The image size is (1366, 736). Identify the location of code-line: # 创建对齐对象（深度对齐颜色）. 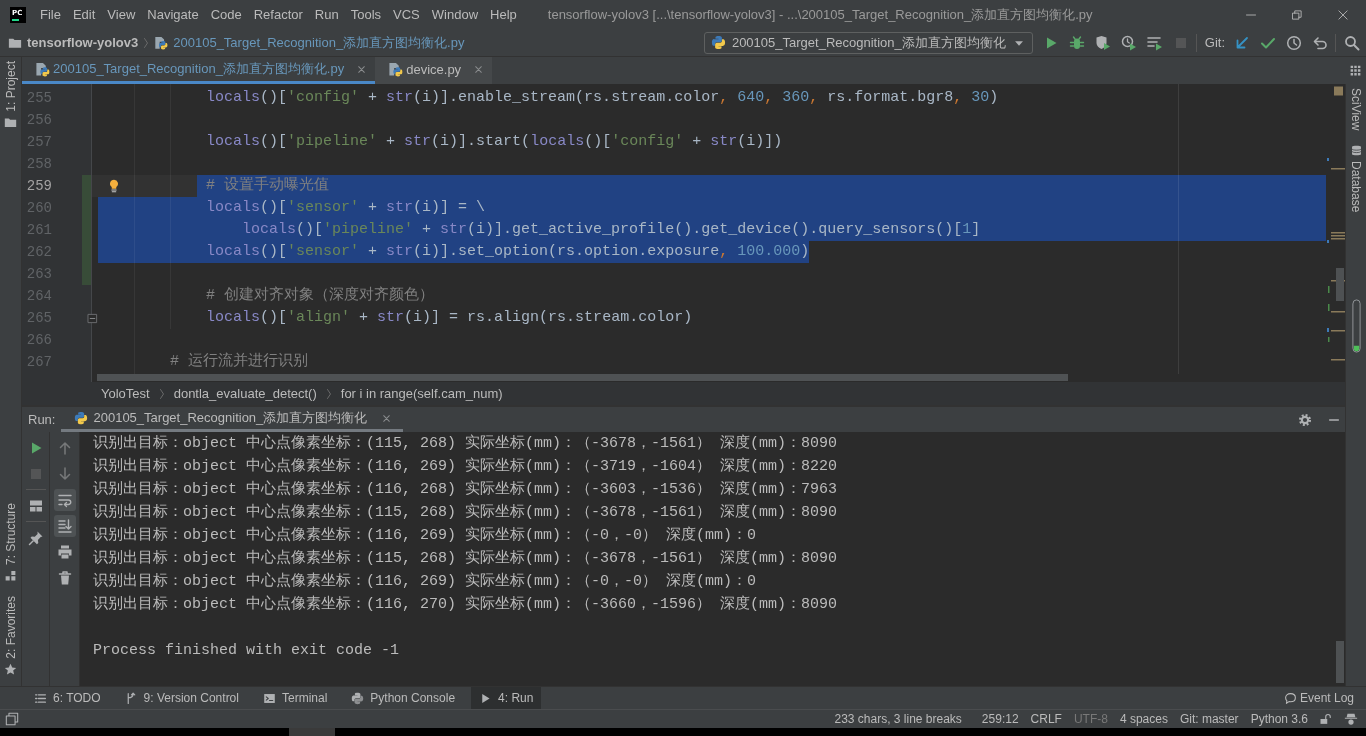
(320, 295).